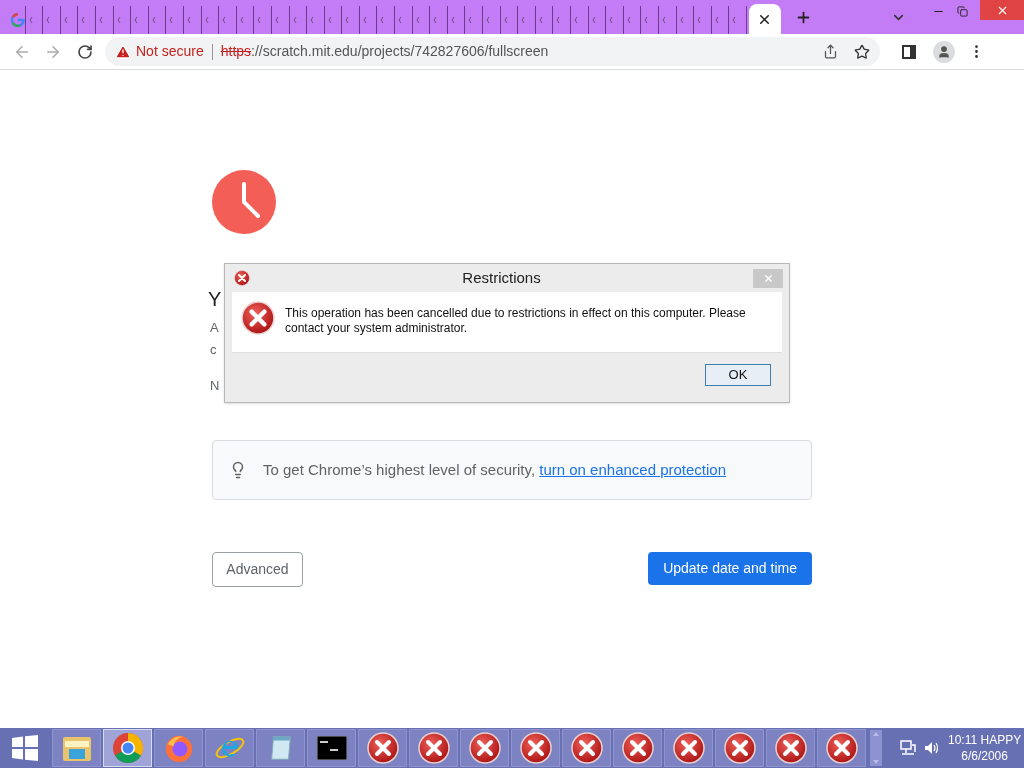 This screenshot has width=1024, height=768. Describe the element at coordinates (830, 51) in the screenshot. I see `share-icon` at that location.